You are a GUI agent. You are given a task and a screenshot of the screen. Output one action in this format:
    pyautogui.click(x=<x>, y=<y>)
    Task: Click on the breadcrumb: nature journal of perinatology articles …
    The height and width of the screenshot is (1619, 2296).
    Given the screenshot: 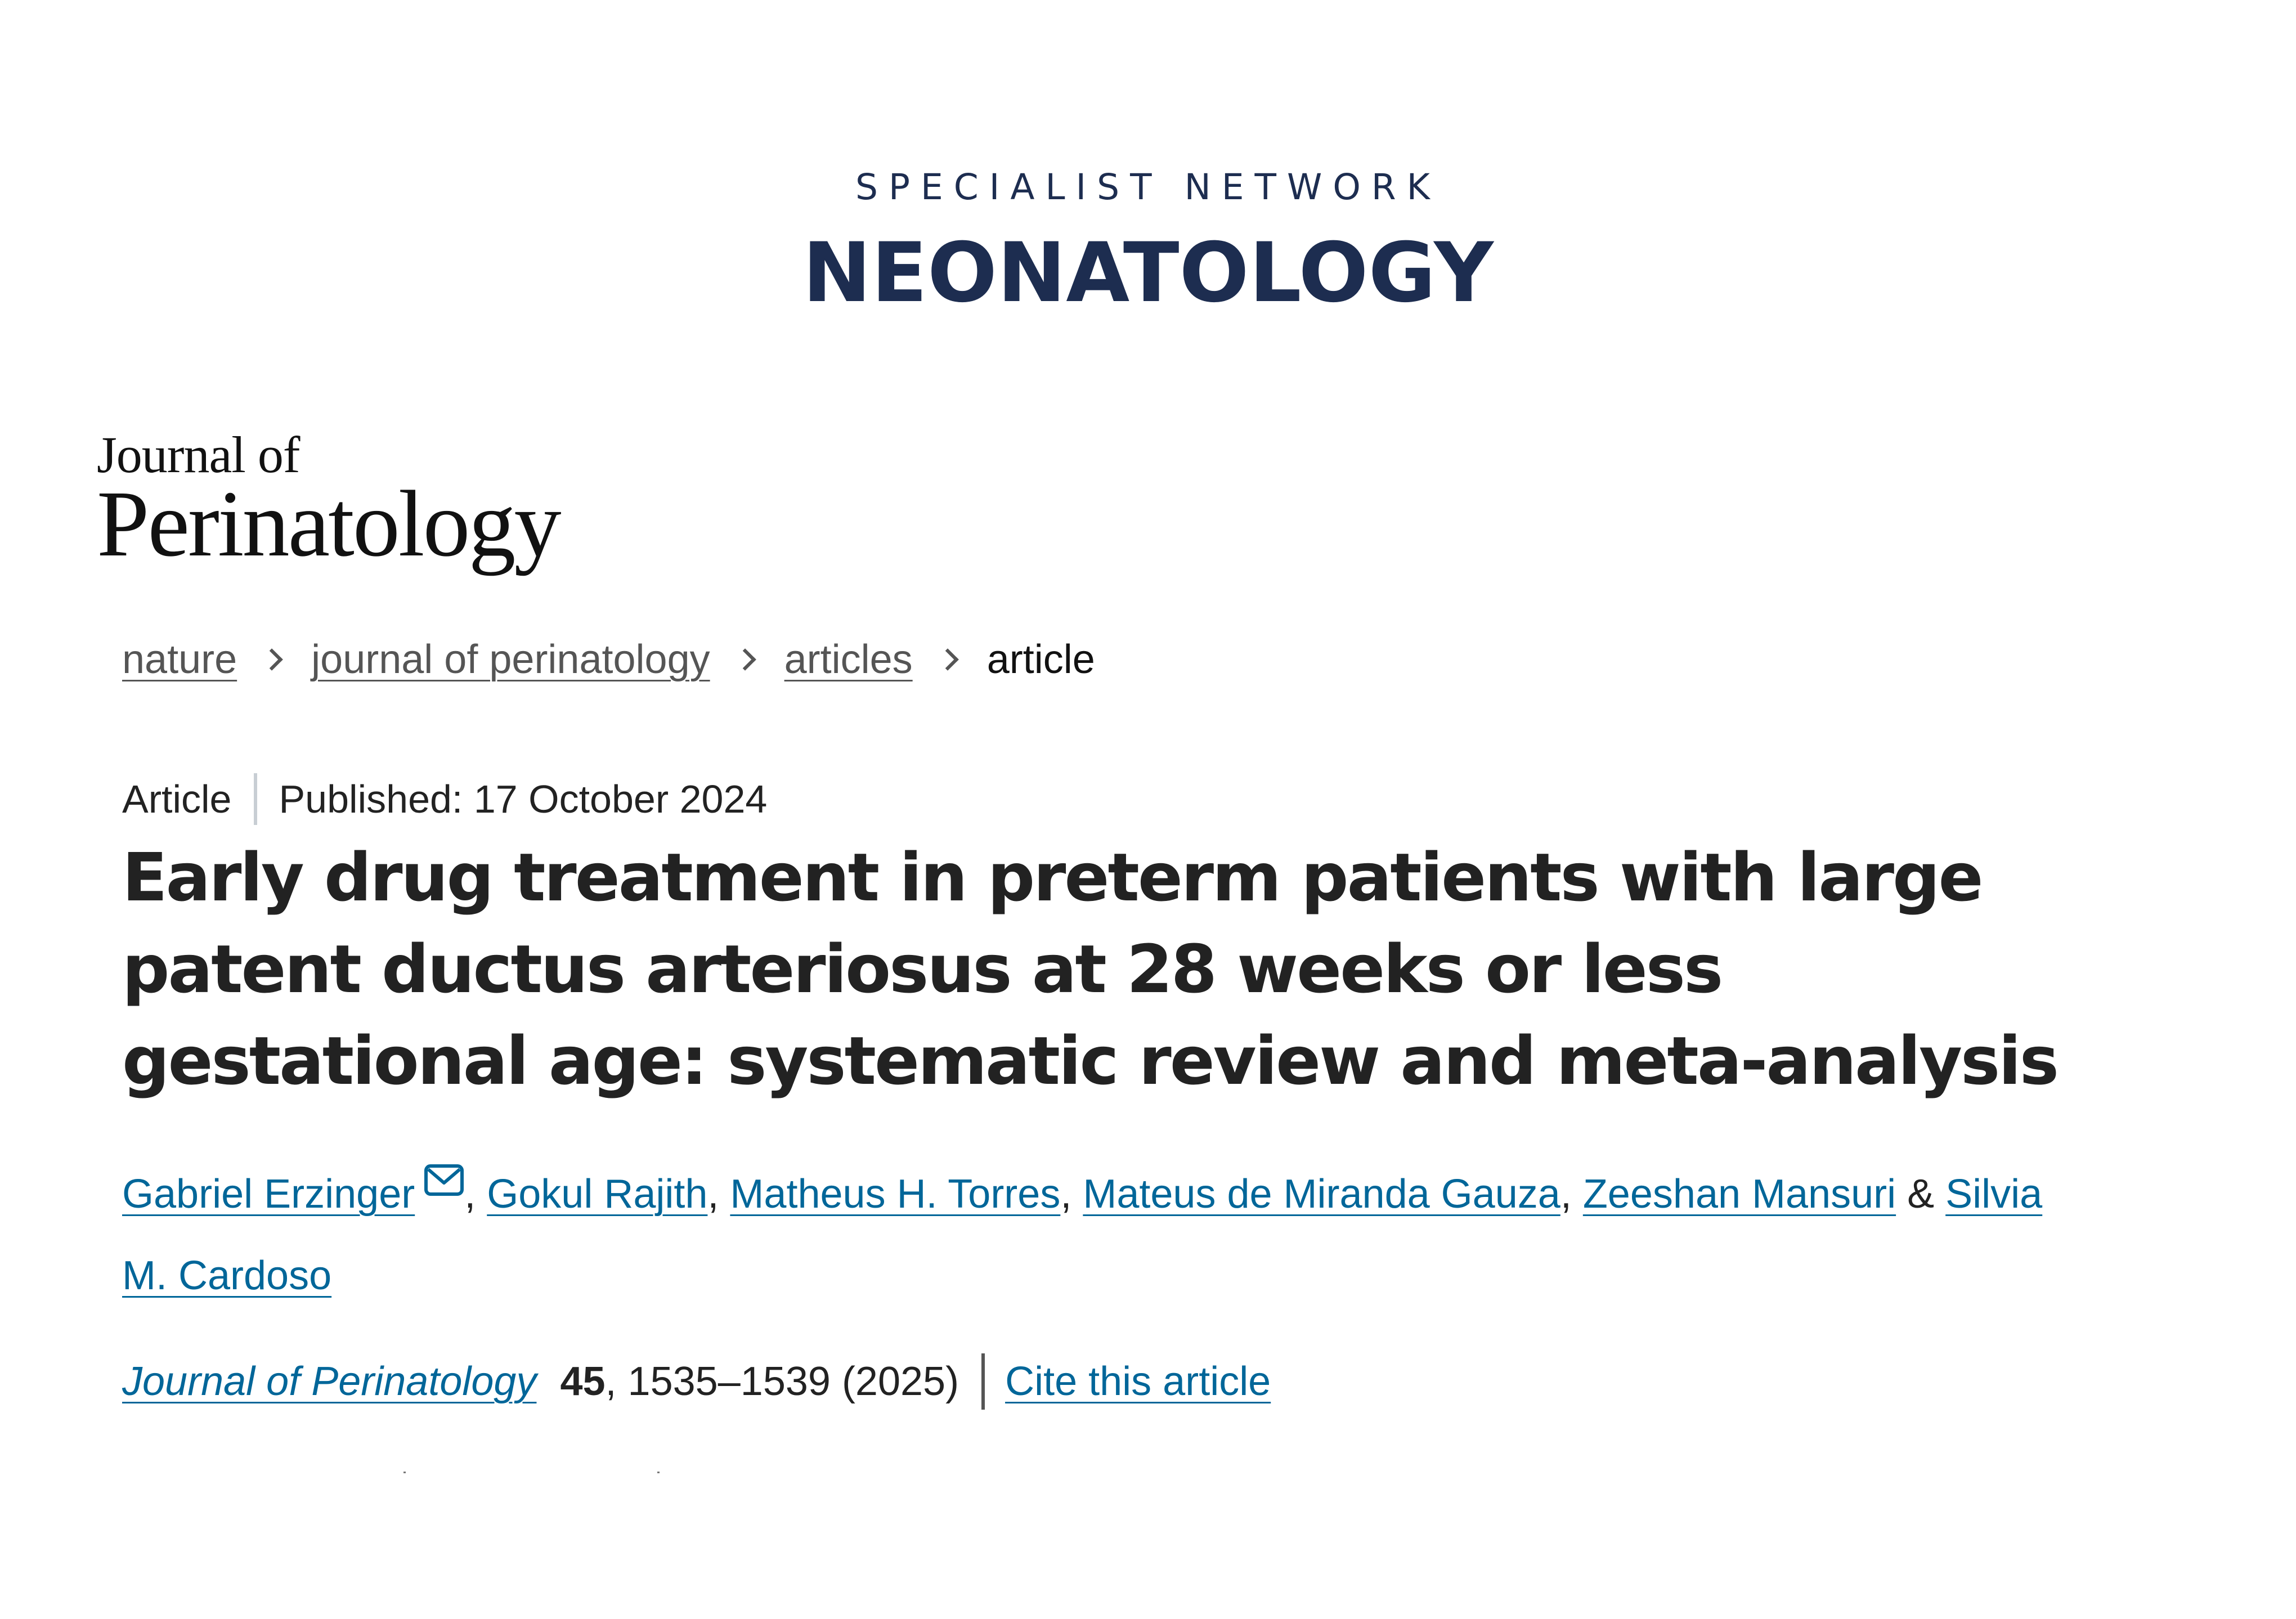 What is the action you would take?
    pyautogui.click(x=608, y=660)
    